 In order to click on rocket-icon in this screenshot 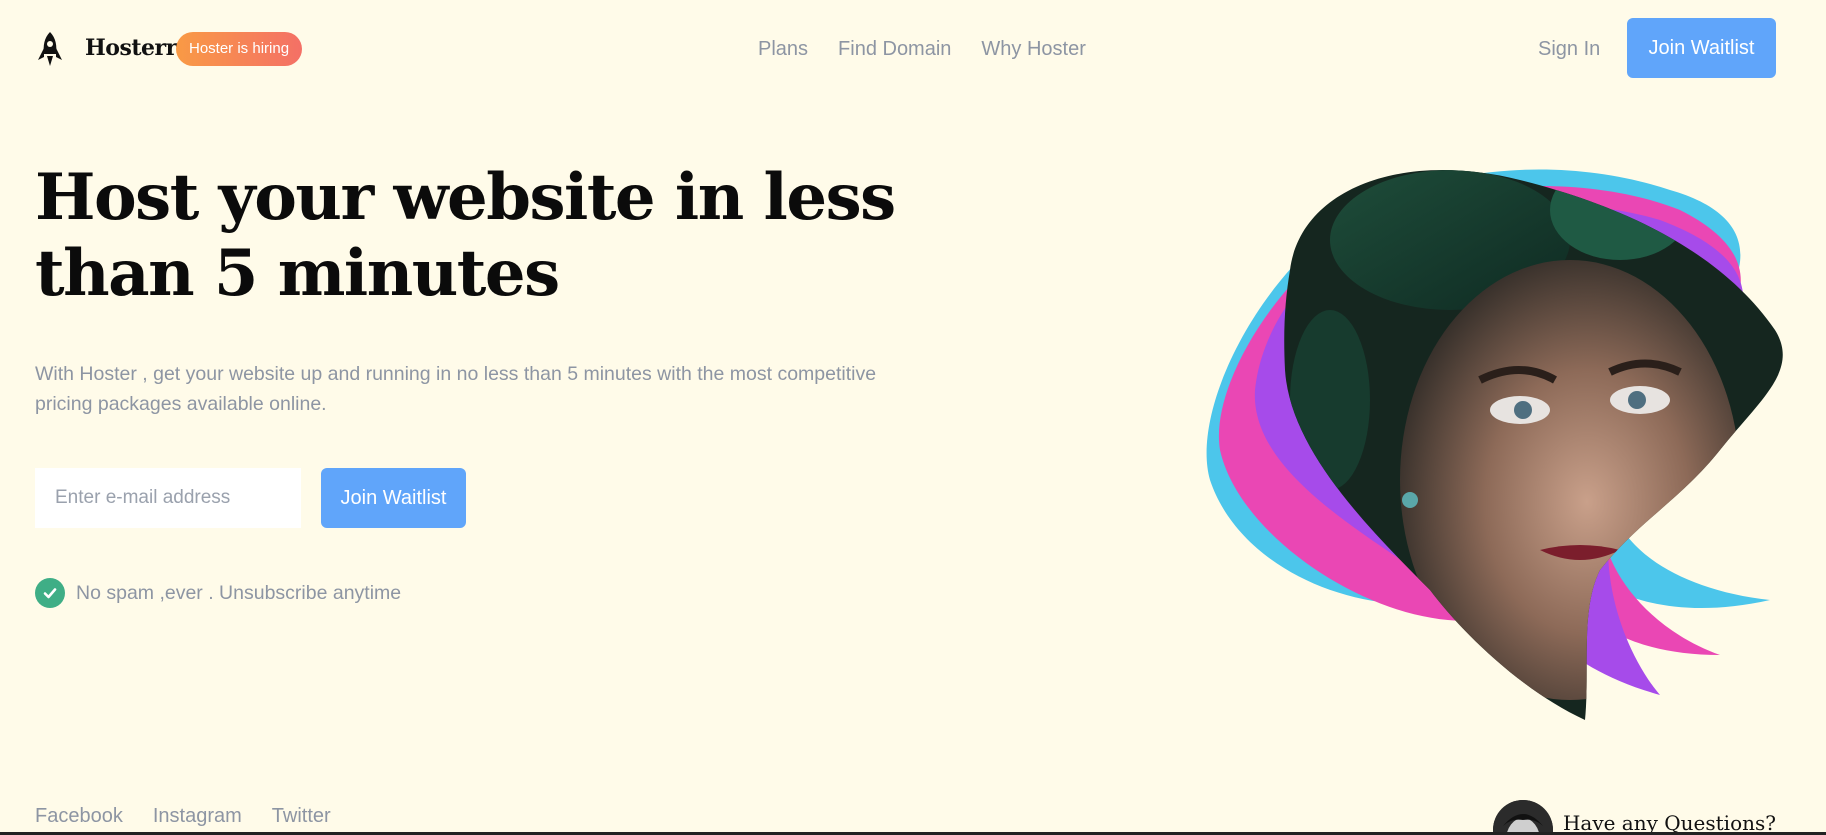, I will do `click(50, 50)`.